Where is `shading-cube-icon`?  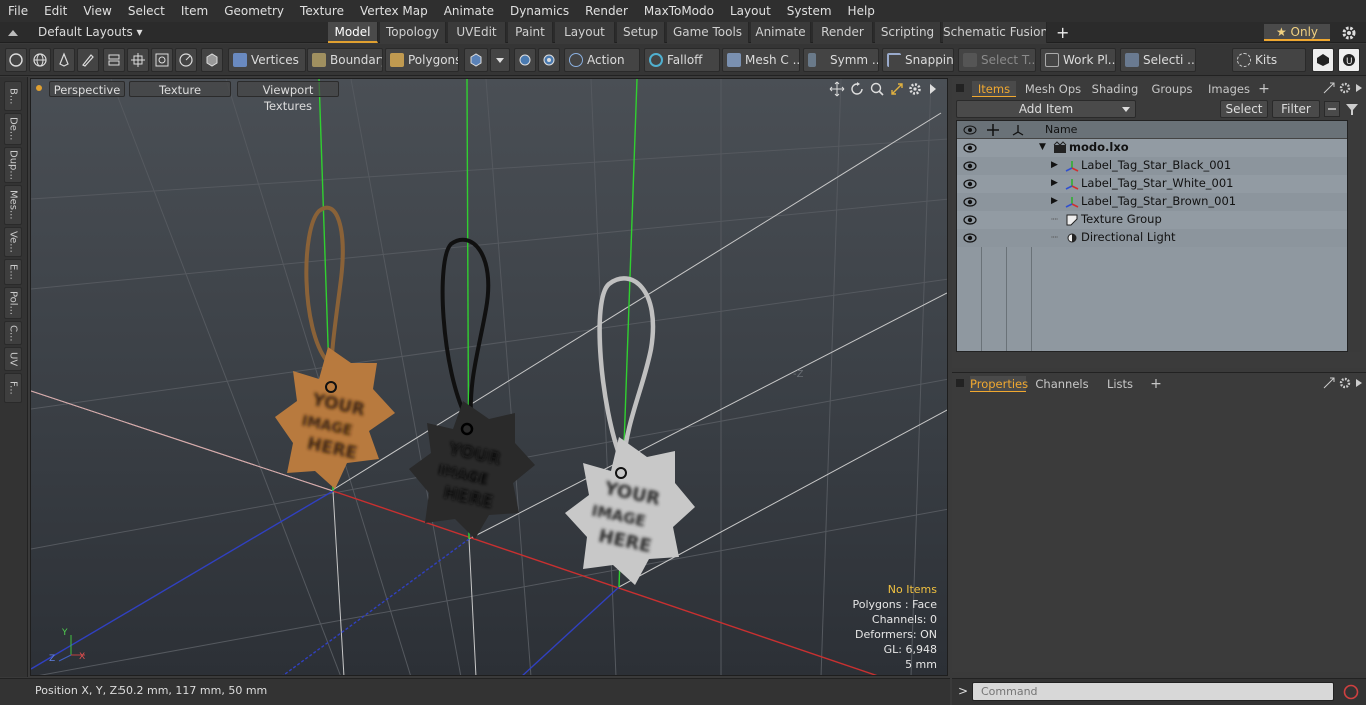 shading-cube-icon is located at coordinates (212, 60).